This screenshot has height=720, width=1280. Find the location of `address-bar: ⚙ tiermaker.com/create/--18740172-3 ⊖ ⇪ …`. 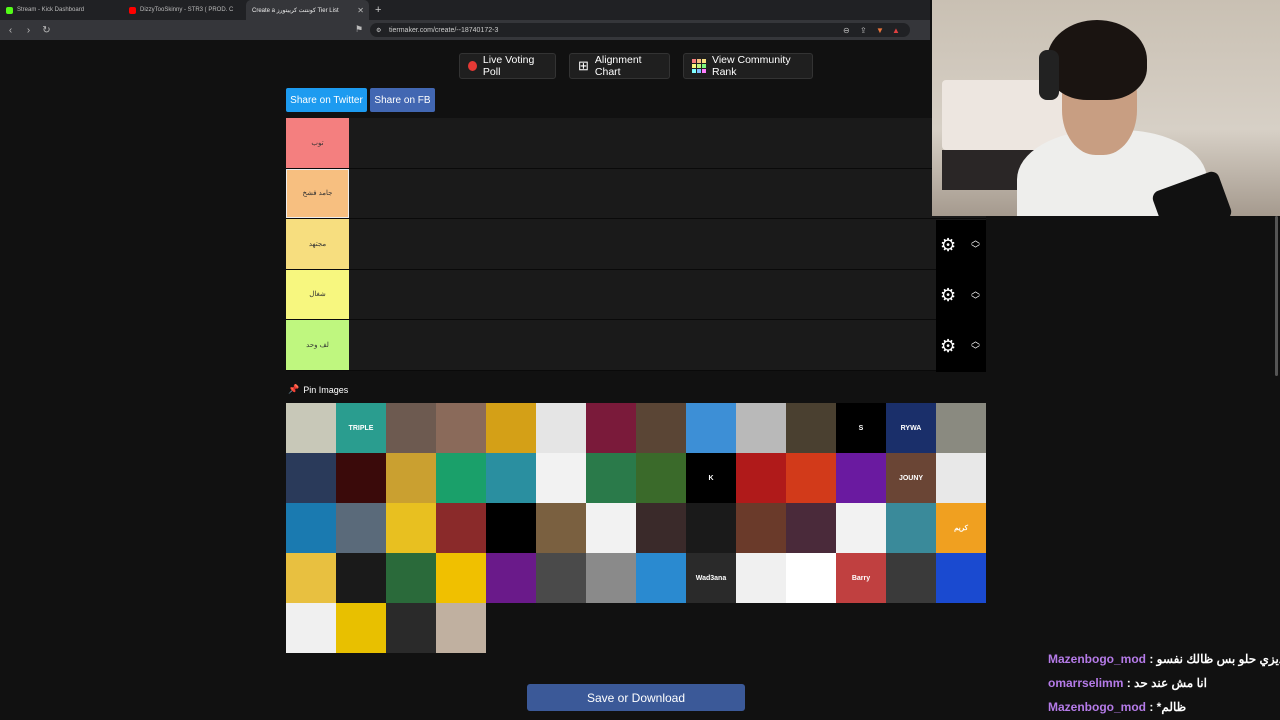

address-bar: ⚙ tiermaker.com/create/--18740172-3 ⊖ ⇪ … is located at coordinates (640, 30).